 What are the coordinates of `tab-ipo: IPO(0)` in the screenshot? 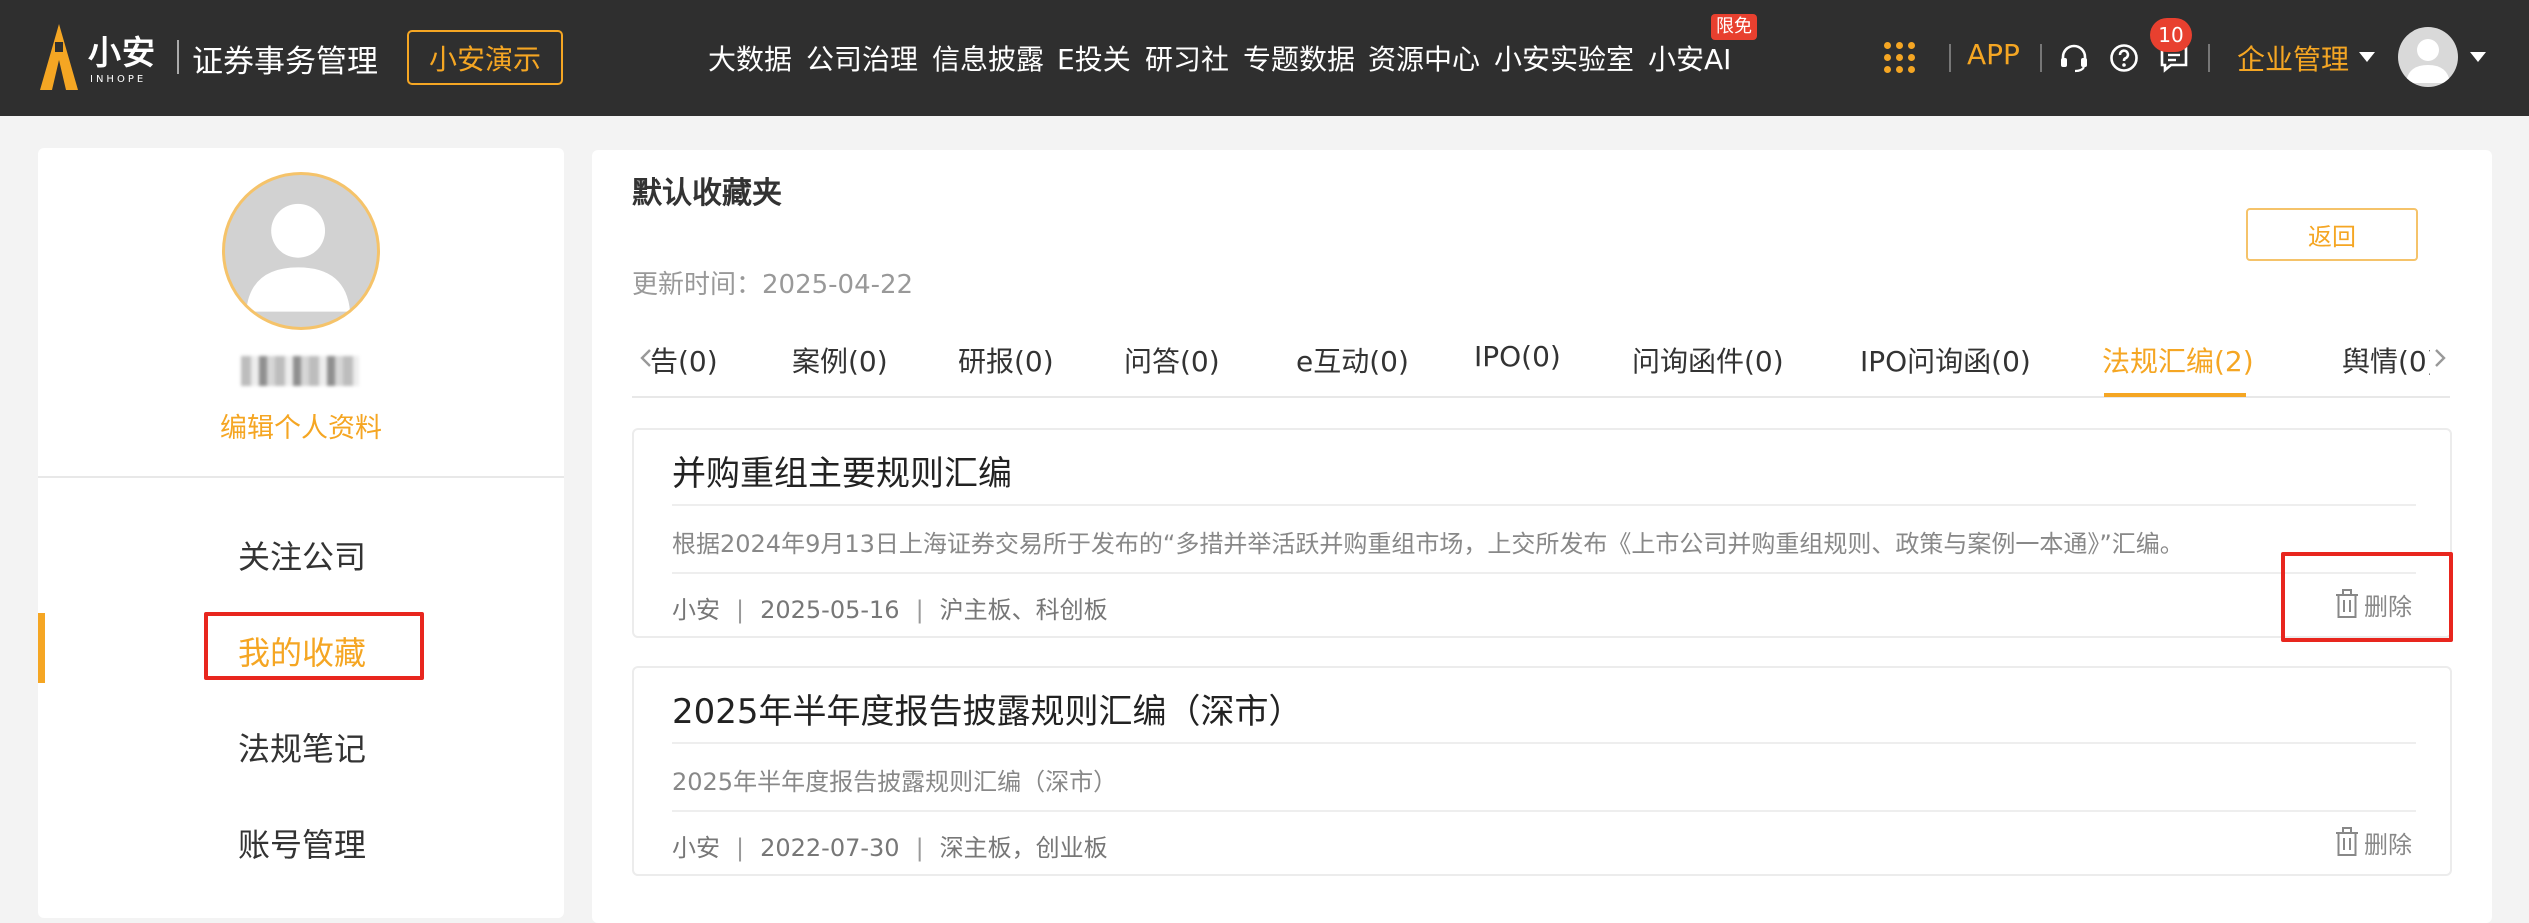 It's located at (1517, 356).